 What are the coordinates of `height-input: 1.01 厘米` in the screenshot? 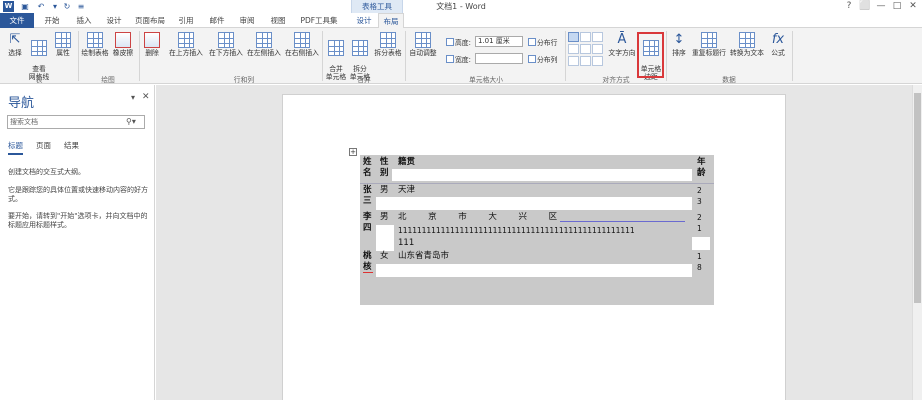 It's located at (499, 41).